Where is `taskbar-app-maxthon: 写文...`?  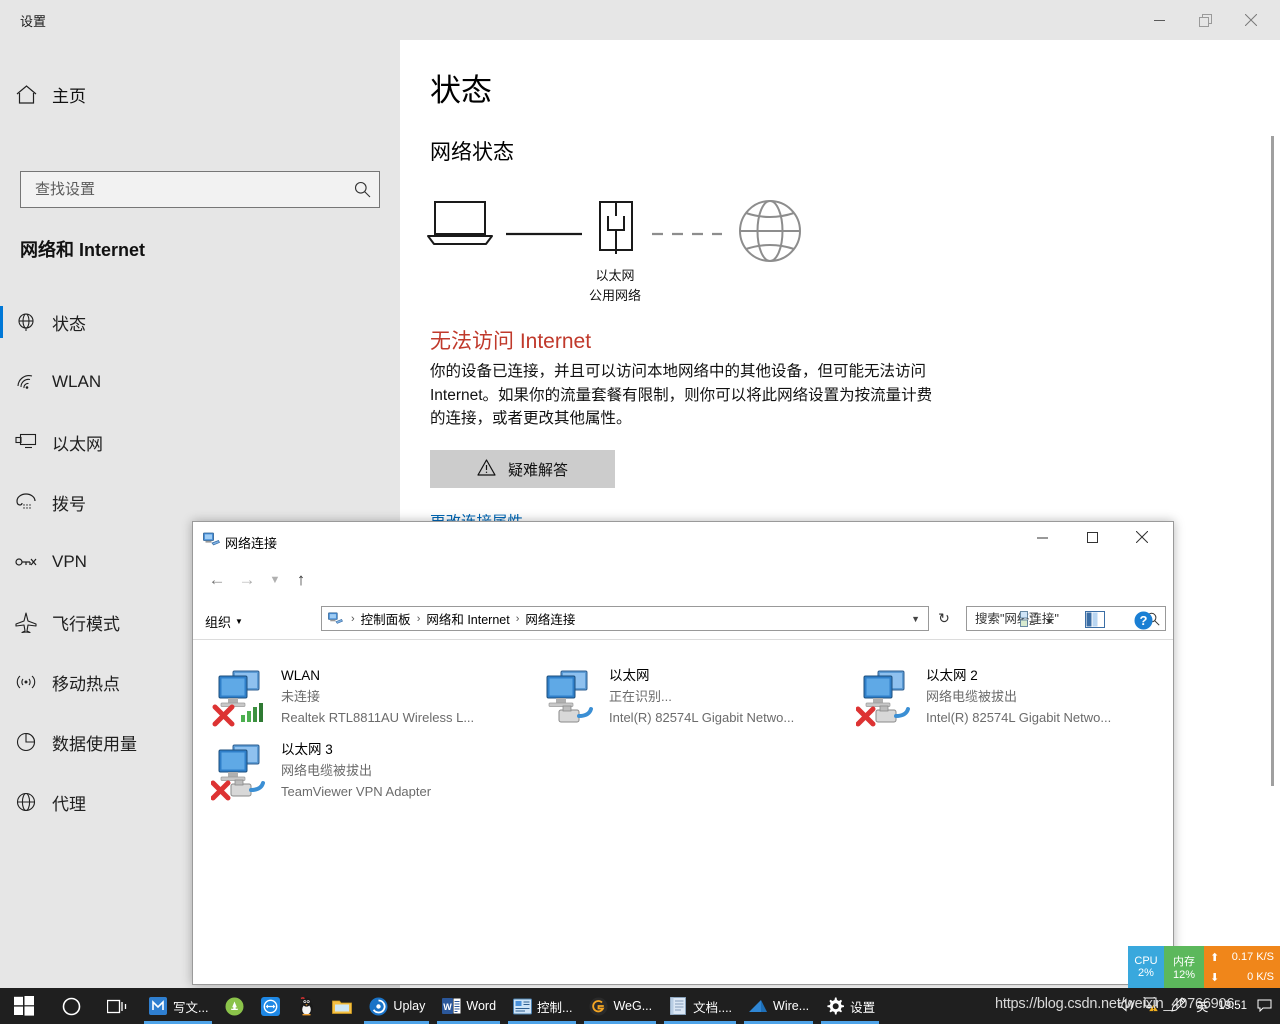 taskbar-app-maxthon: 写文... is located at coordinates (178, 1006).